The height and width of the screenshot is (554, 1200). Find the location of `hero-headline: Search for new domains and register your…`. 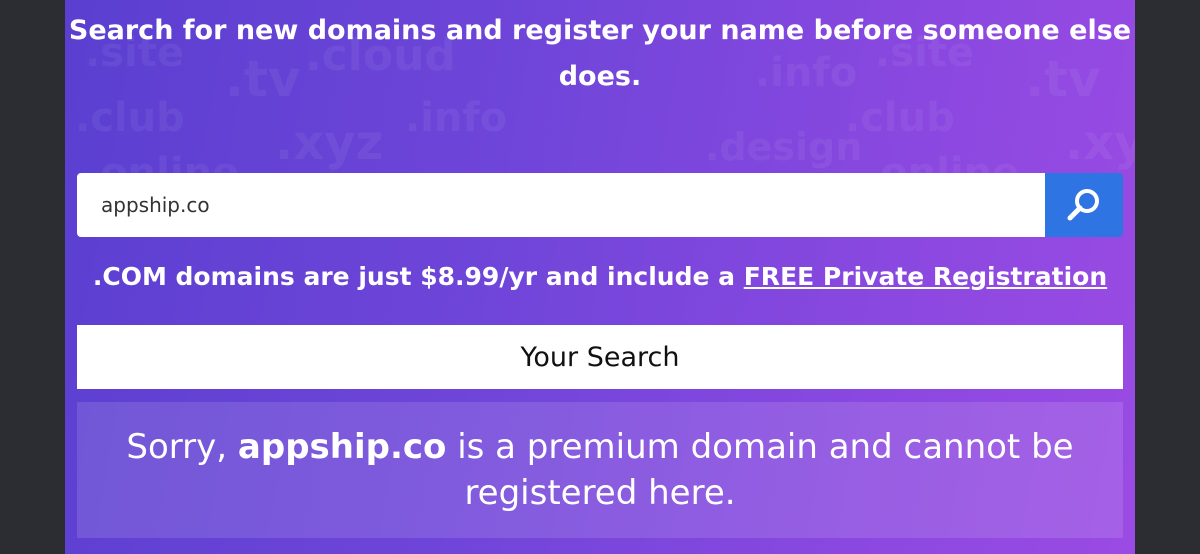

hero-headline: Search for new domains and register your… is located at coordinates (600, 53).